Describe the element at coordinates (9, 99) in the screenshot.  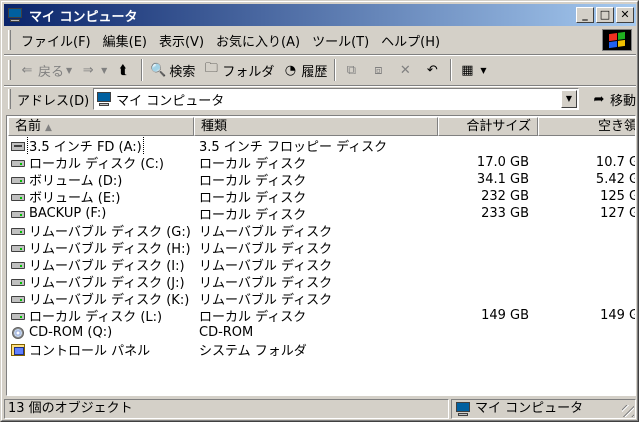
I see `address-grip` at that location.